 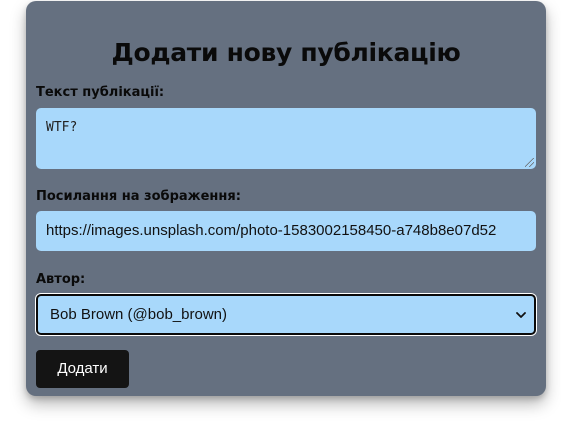 What do you see at coordinates (62, 127) in the screenshot?
I see `post-text-value: WTF?` at bounding box center [62, 127].